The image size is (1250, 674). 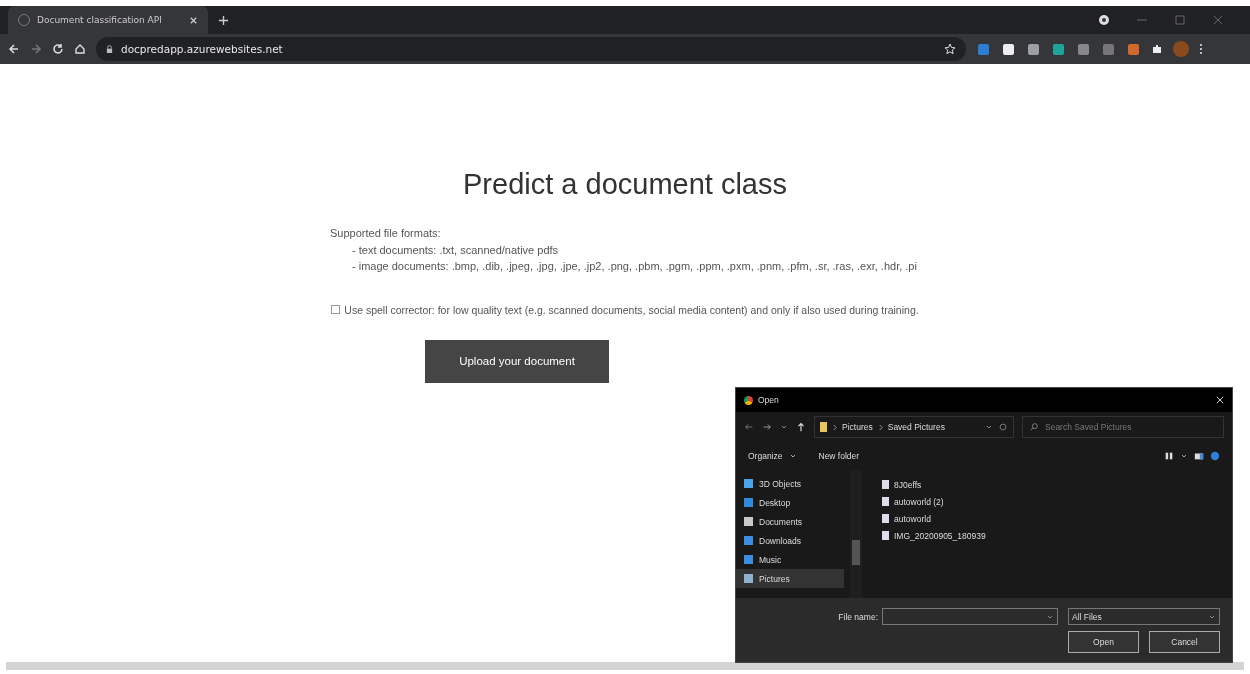 I want to click on folder-nav-item: Downloads, so click(x=790, y=540).